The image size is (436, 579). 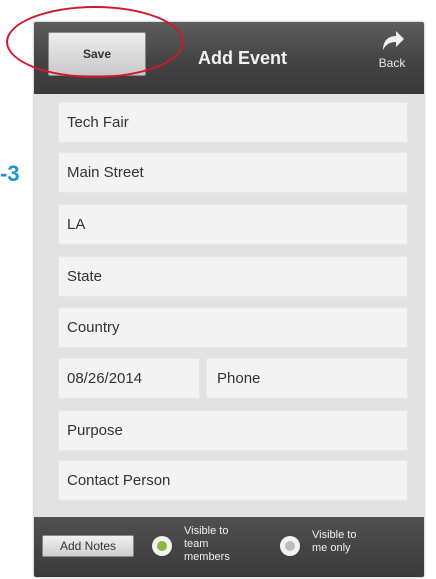 What do you see at coordinates (97, 54) in the screenshot?
I see `save-button: Save` at bounding box center [97, 54].